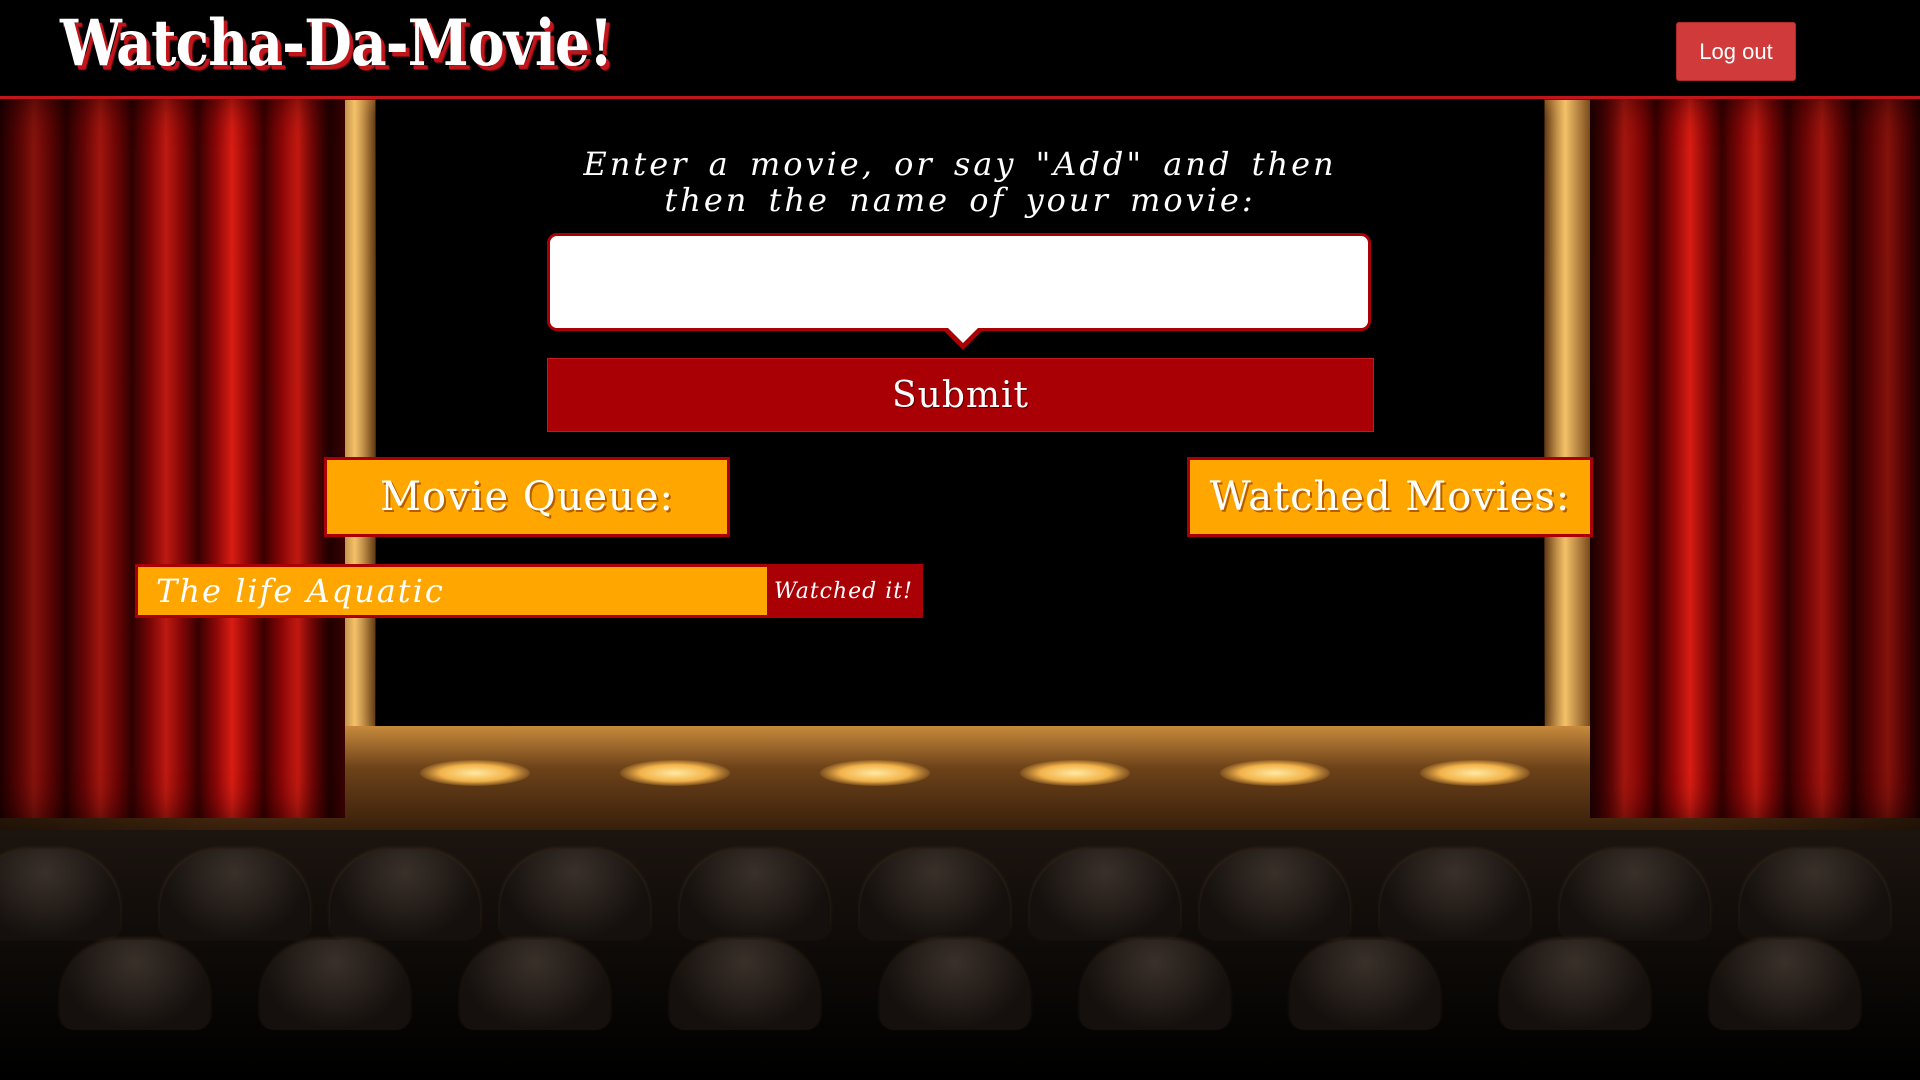 Image resolution: width=1920 pixels, height=1080 pixels. Describe the element at coordinates (527, 497) in the screenshot. I see `movie-queue-heading: Movie Queue:` at that location.